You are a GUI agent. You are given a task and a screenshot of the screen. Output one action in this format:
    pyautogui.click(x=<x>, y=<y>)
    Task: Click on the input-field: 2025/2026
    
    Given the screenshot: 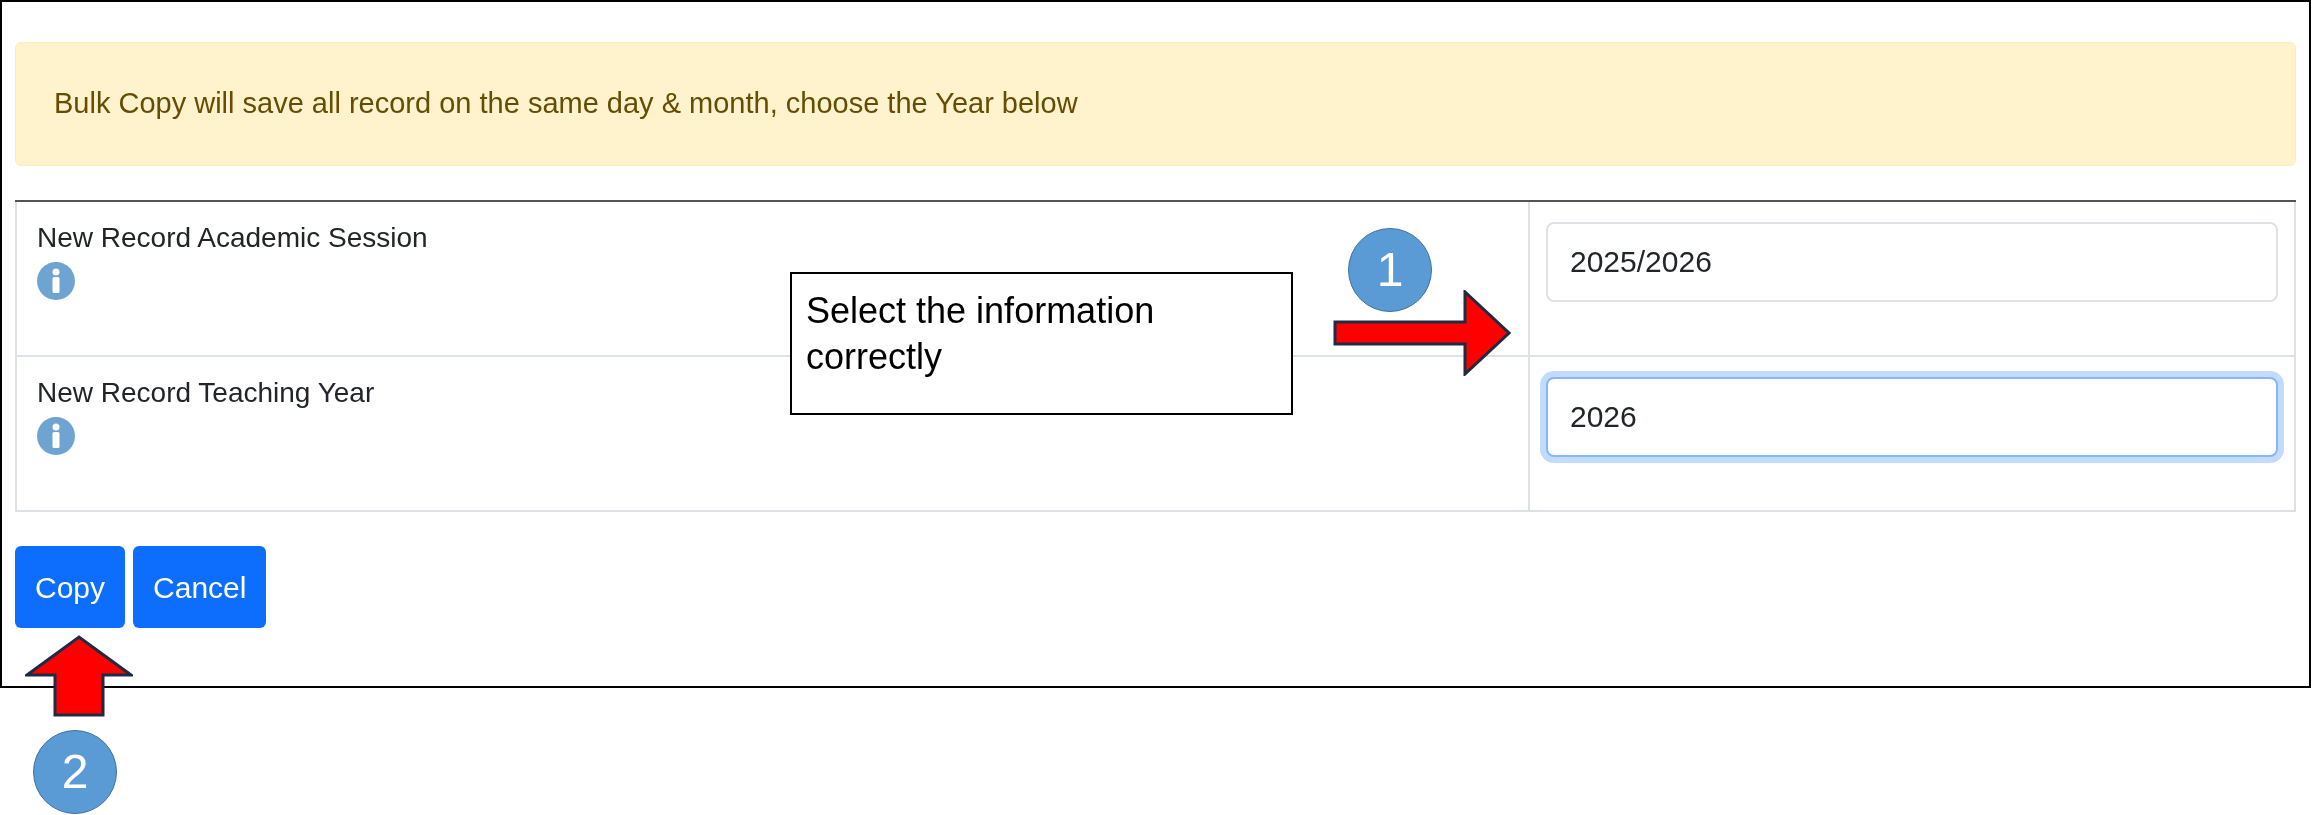 What is the action you would take?
    pyautogui.click(x=1912, y=262)
    